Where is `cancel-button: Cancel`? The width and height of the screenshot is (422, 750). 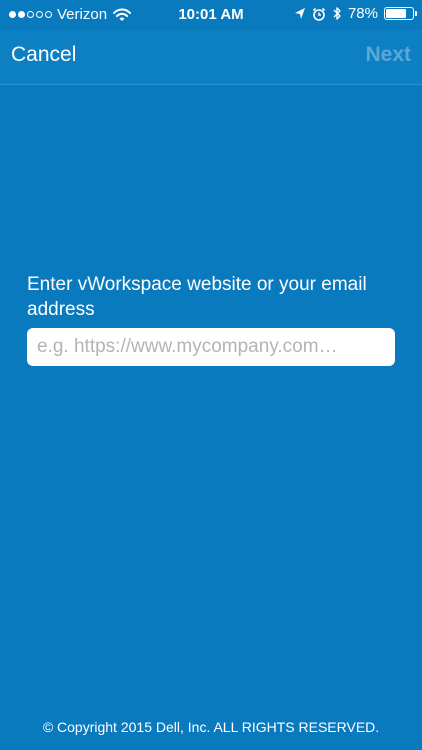 cancel-button: Cancel is located at coordinates (43, 55).